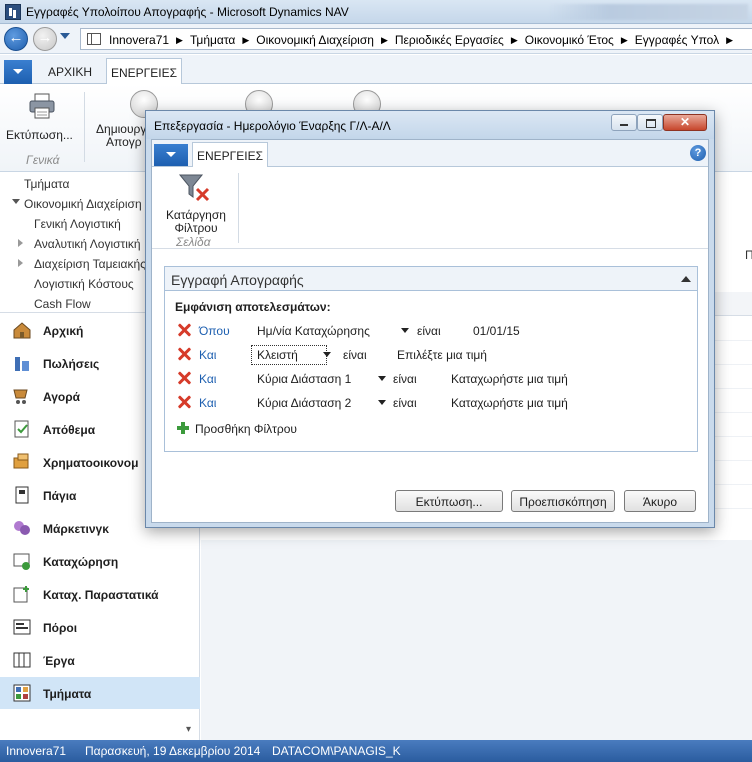  I want to click on nav-button-label: Απόθεμα, so click(69, 430).